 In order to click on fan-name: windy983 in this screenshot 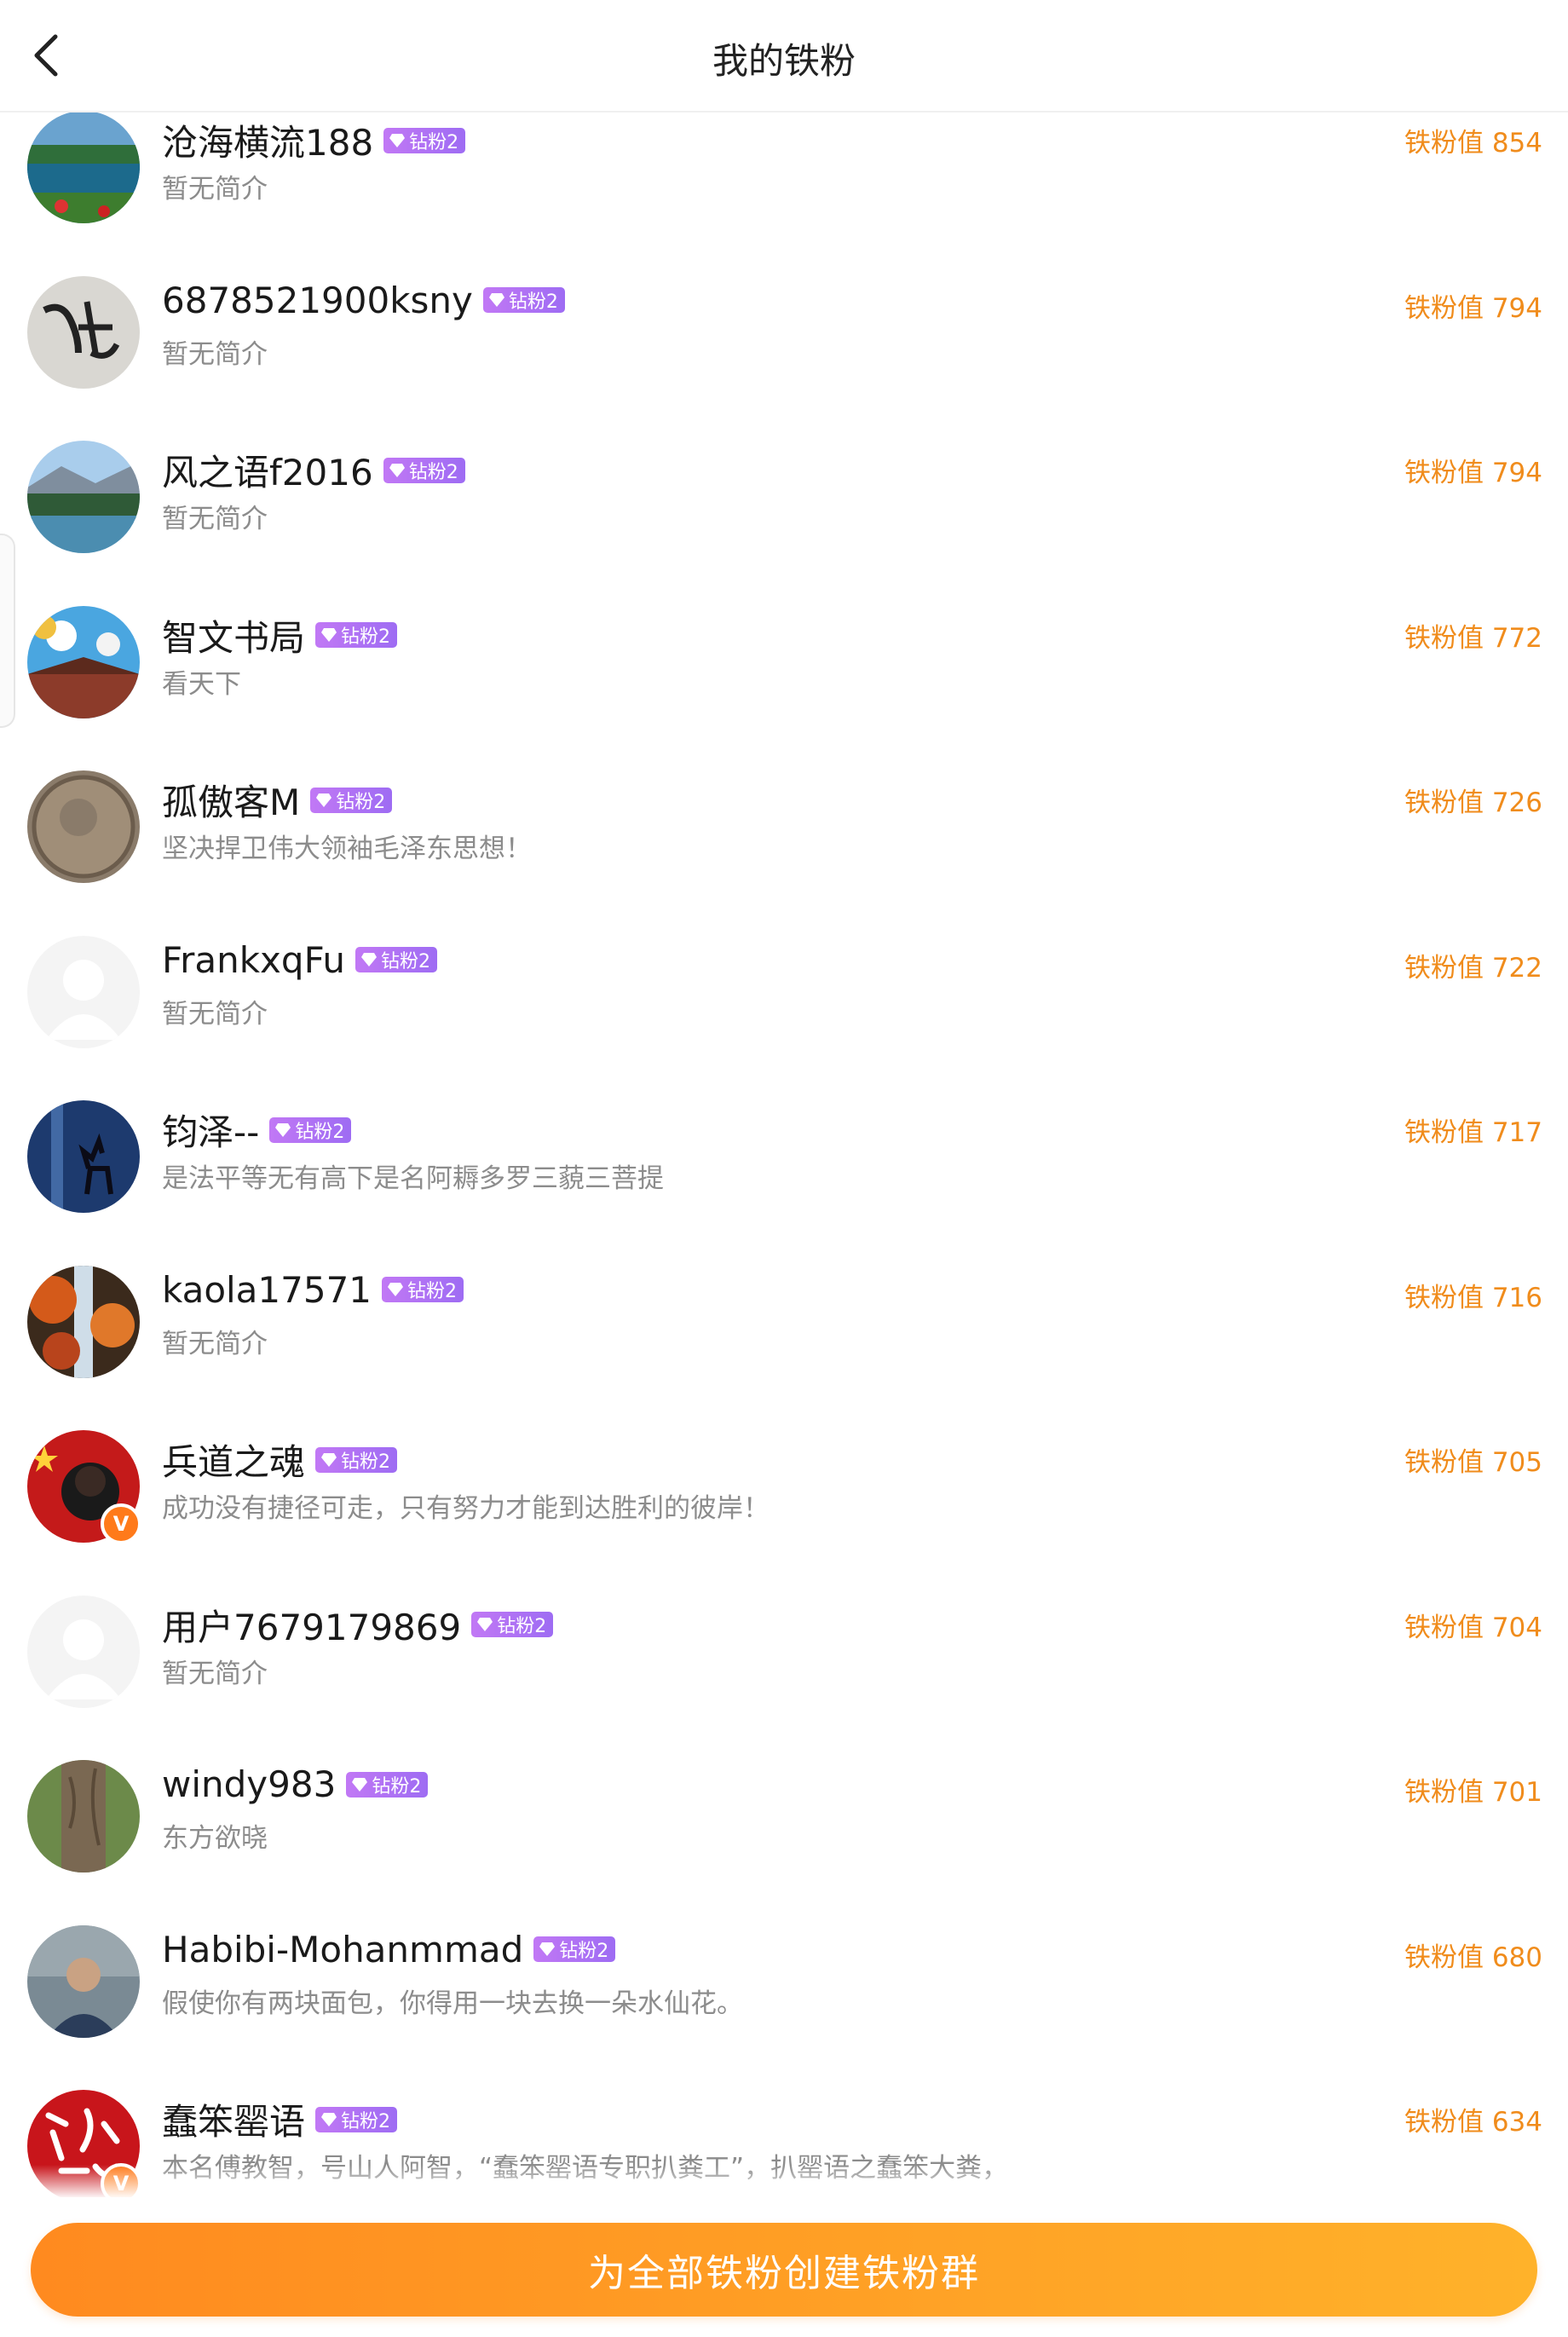, I will do `click(249, 1784)`.